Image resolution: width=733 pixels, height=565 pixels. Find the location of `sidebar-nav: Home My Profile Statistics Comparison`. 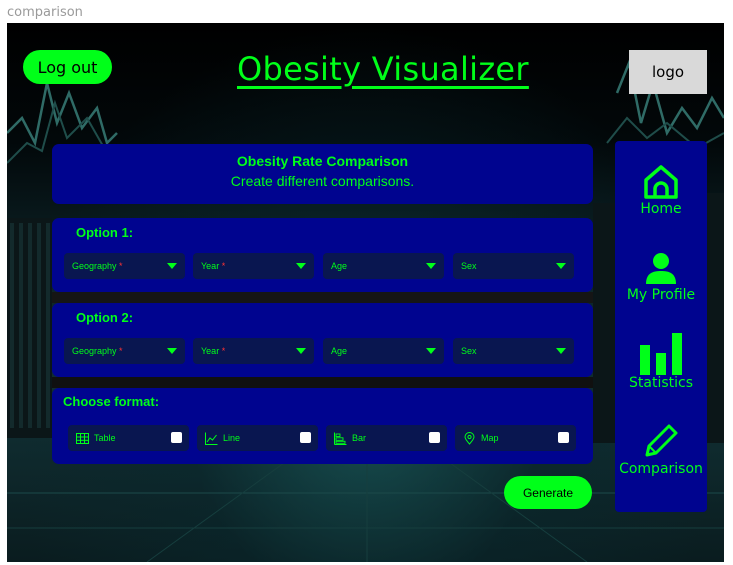

sidebar-nav: Home My Profile Statistics Comparison is located at coordinates (661, 326).